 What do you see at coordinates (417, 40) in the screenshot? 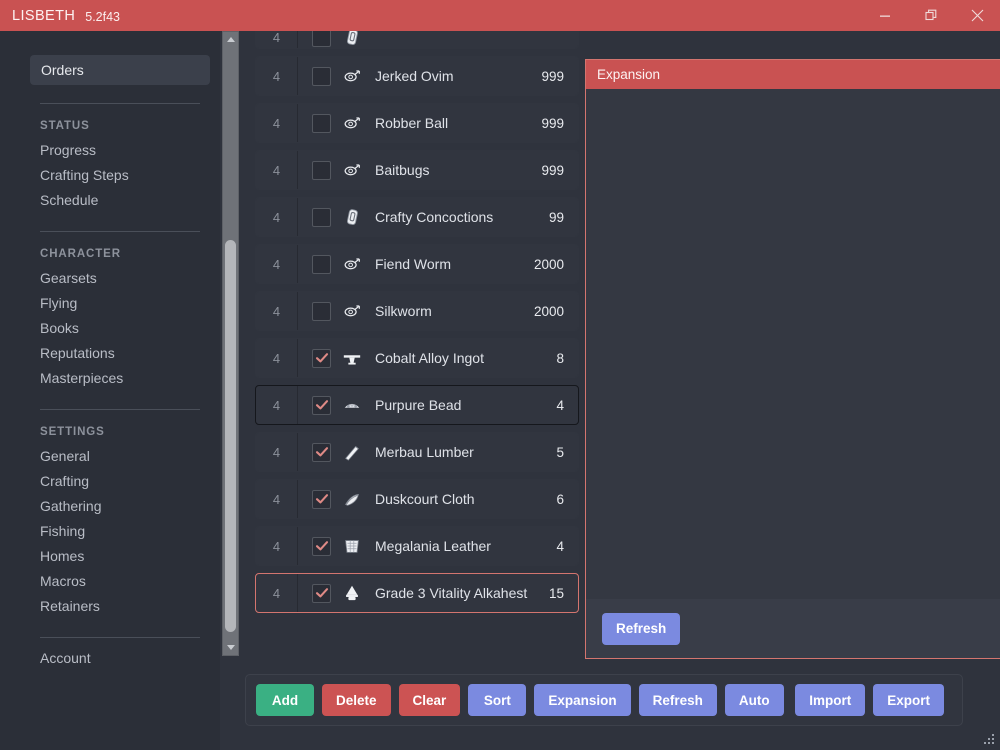
I see `order-row: 4` at bounding box center [417, 40].